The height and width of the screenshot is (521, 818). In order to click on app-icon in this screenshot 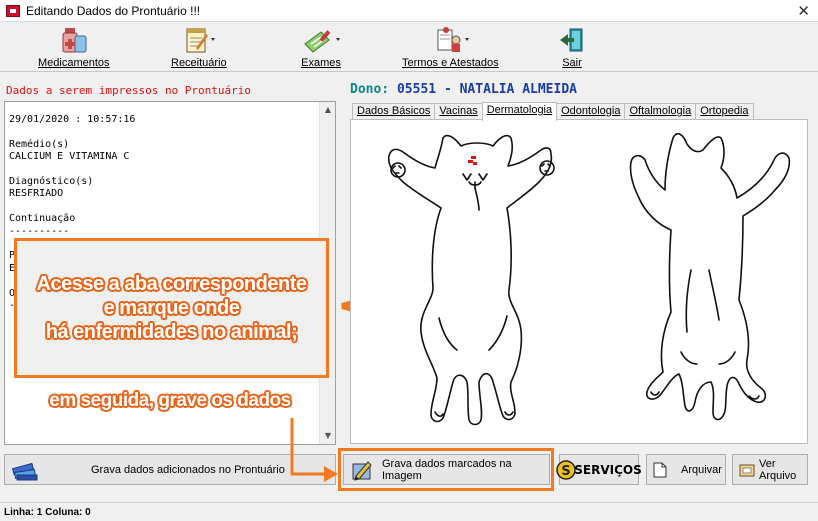, I will do `click(13, 10)`.